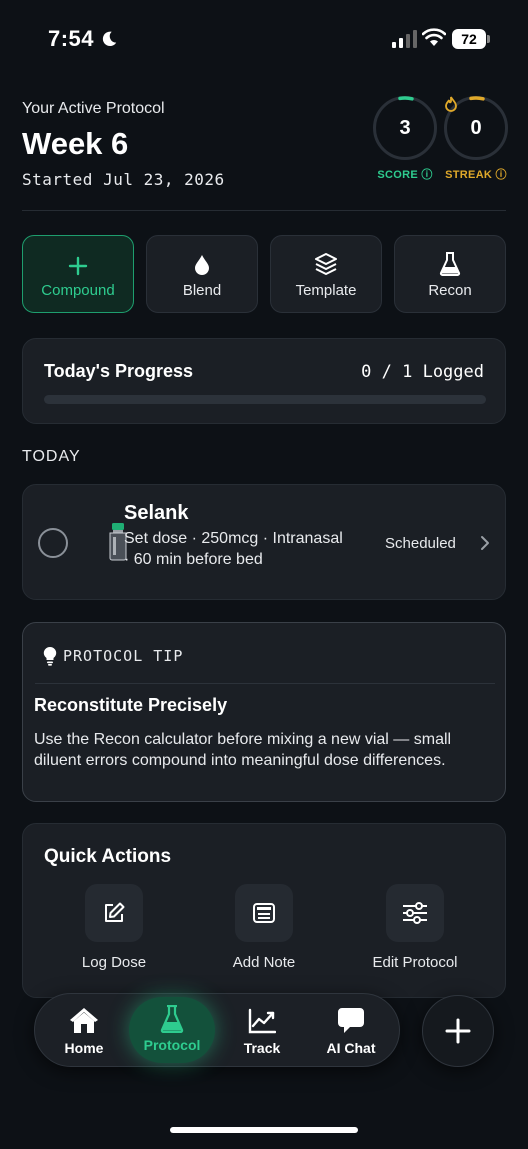 The height and width of the screenshot is (1149, 528). I want to click on recon-button-label: Recon, so click(450, 290).